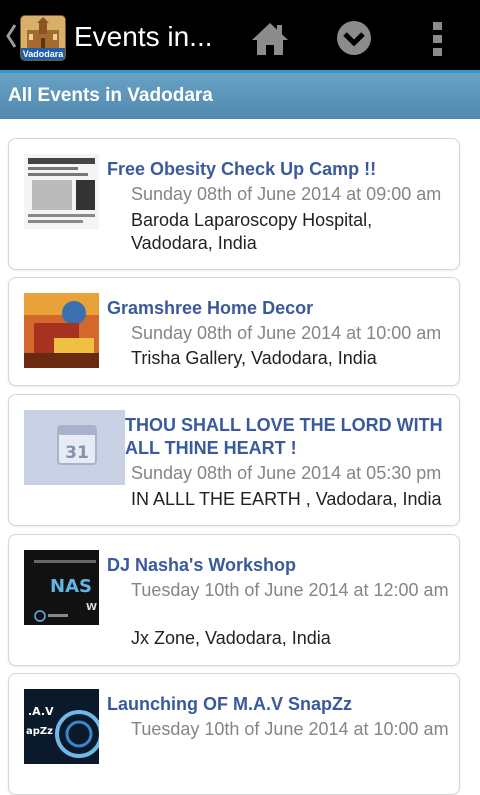 Image resolution: width=480 pixels, height=795 pixels. Describe the element at coordinates (110, 95) in the screenshot. I see `section-title: All Events in Vadodara` at that location.